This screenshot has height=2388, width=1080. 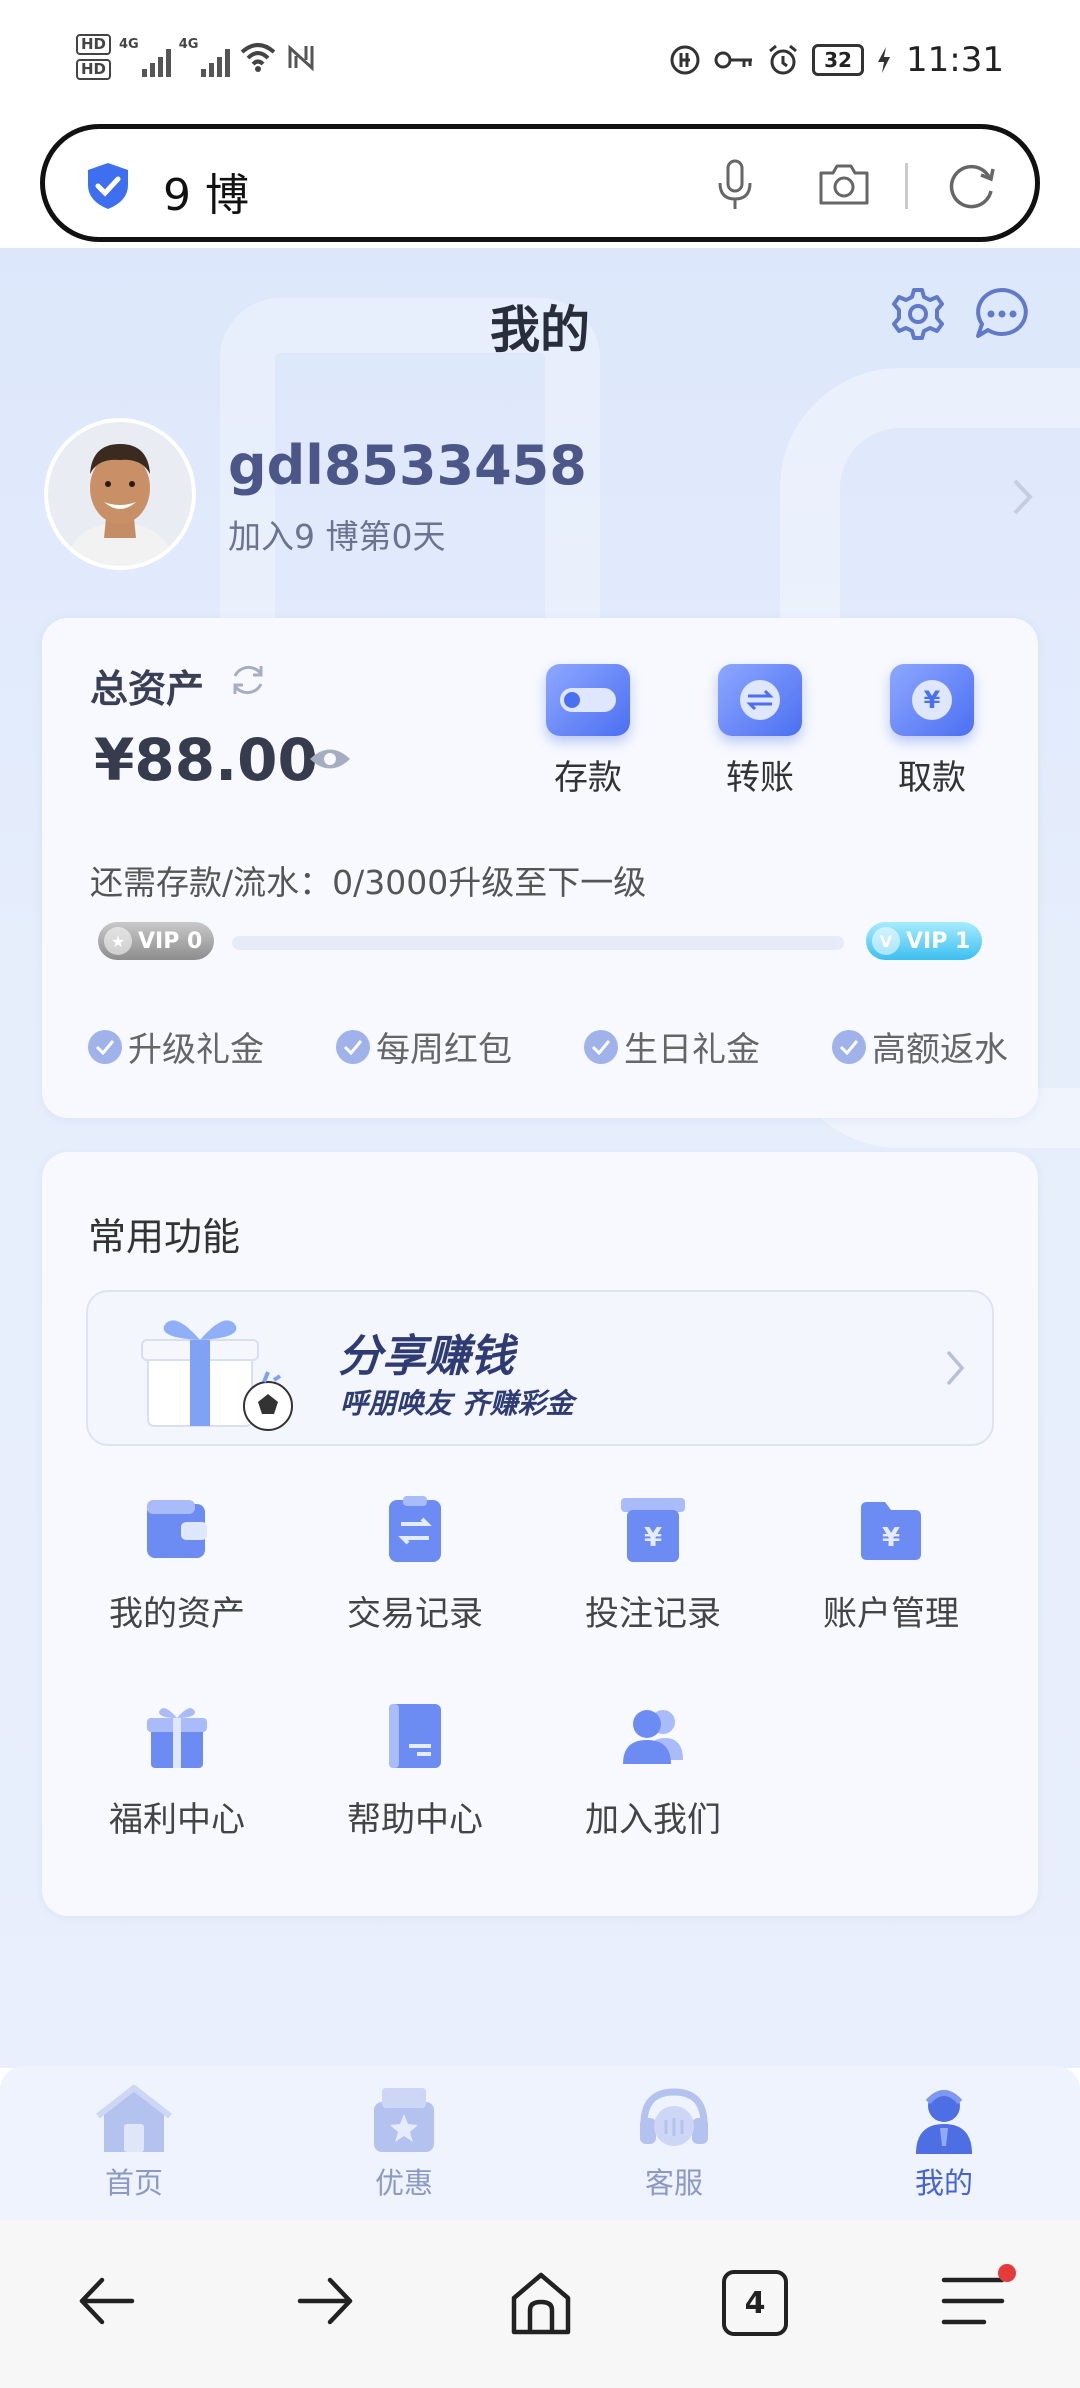 What do you see at coordinates (540, 183) in the screenshot?
I see `browser-url-bar: 9 博` at bounding box center [540, 183].